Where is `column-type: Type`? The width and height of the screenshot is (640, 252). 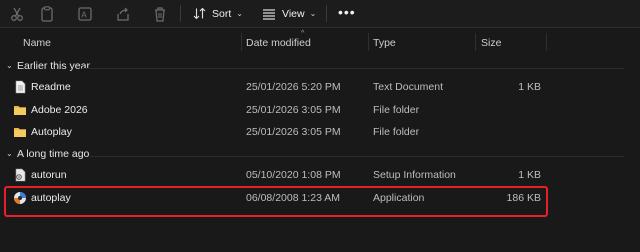 column-type: Type is located at coordinates (384, 43).